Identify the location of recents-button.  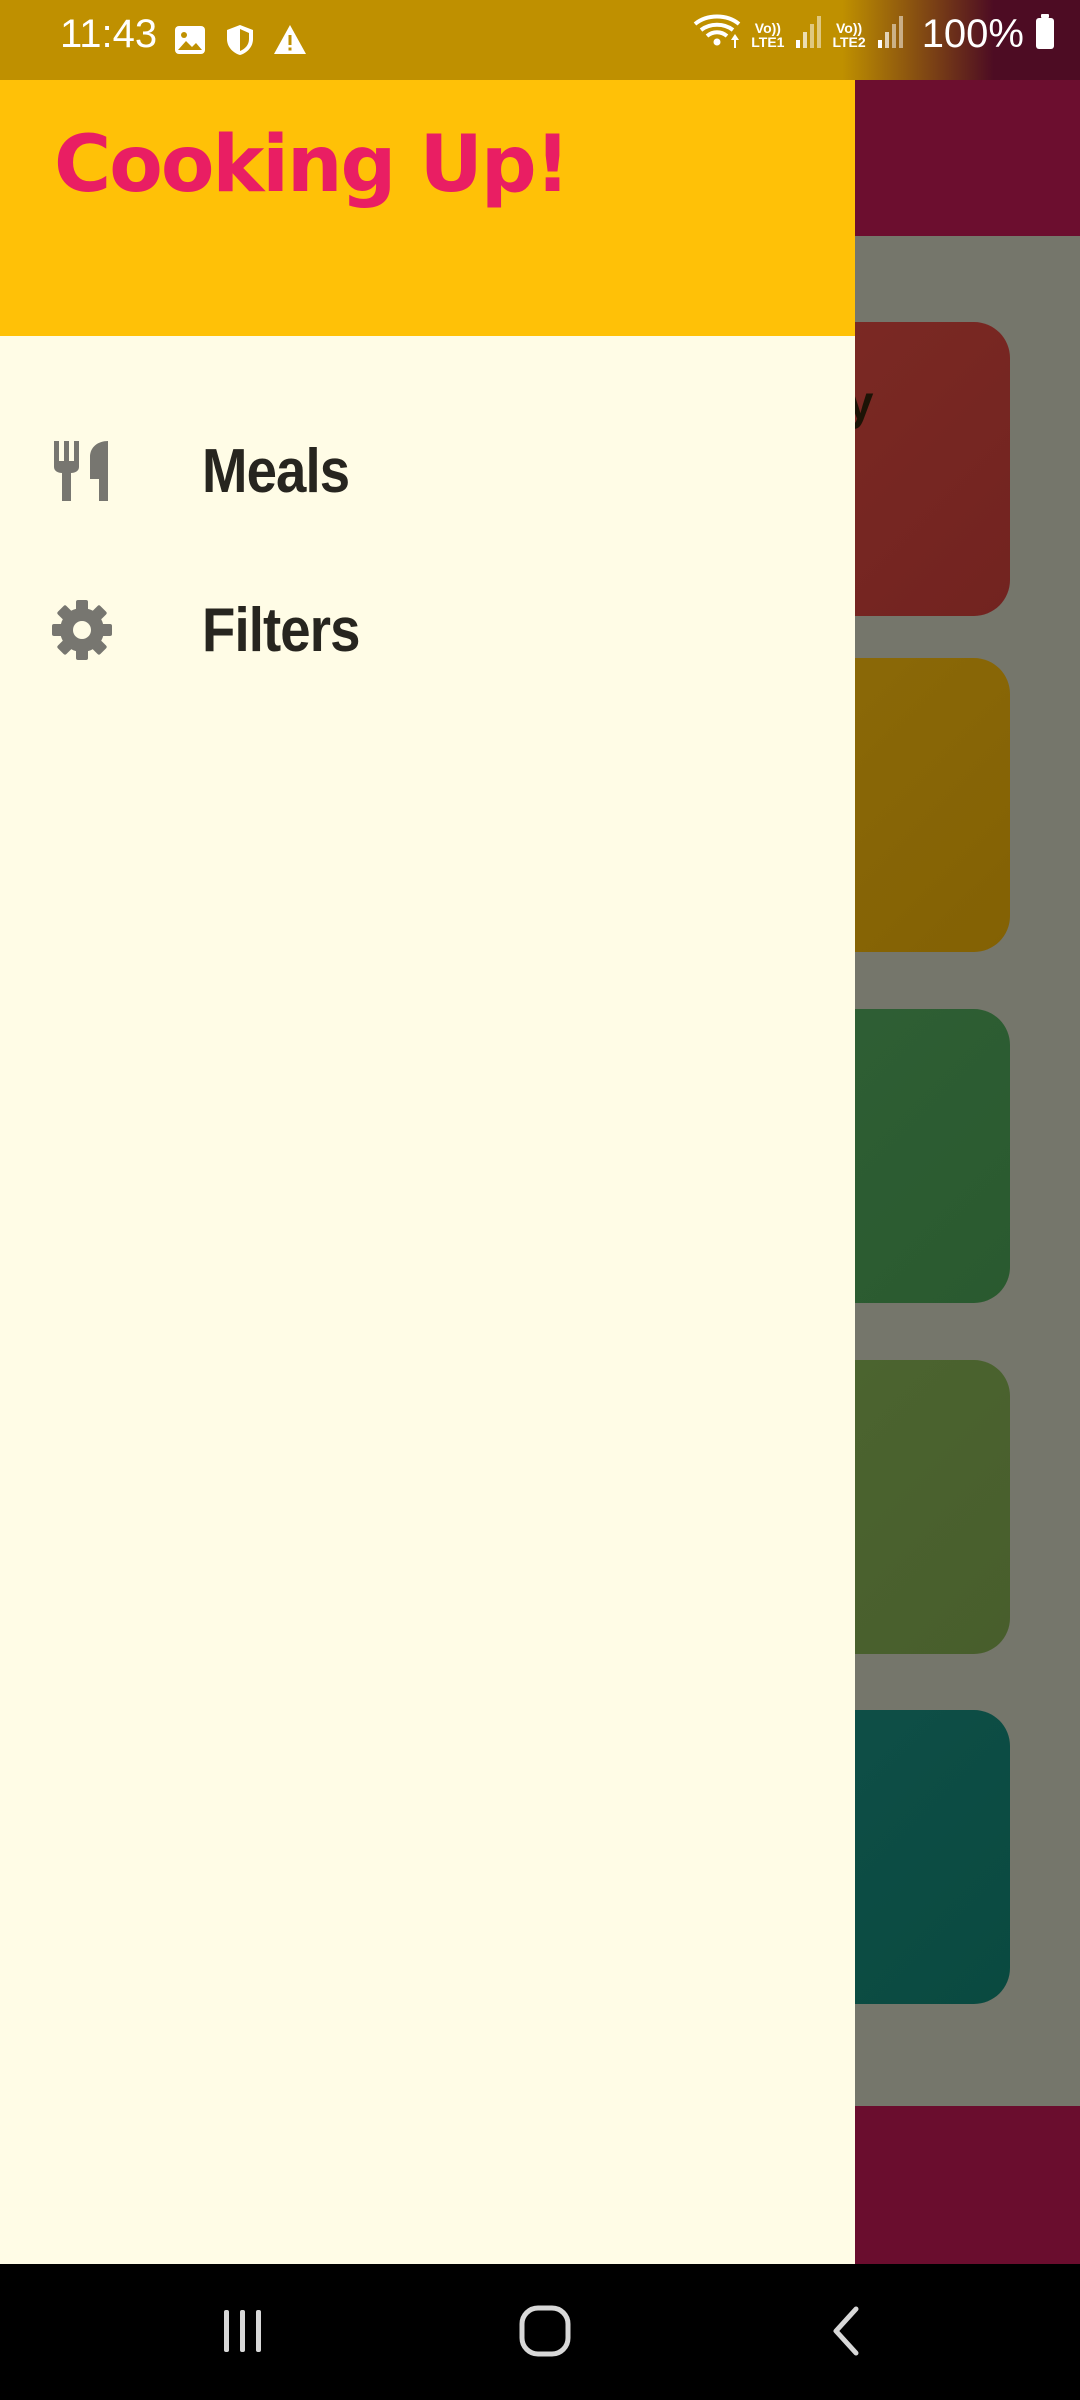
(243, 2333).